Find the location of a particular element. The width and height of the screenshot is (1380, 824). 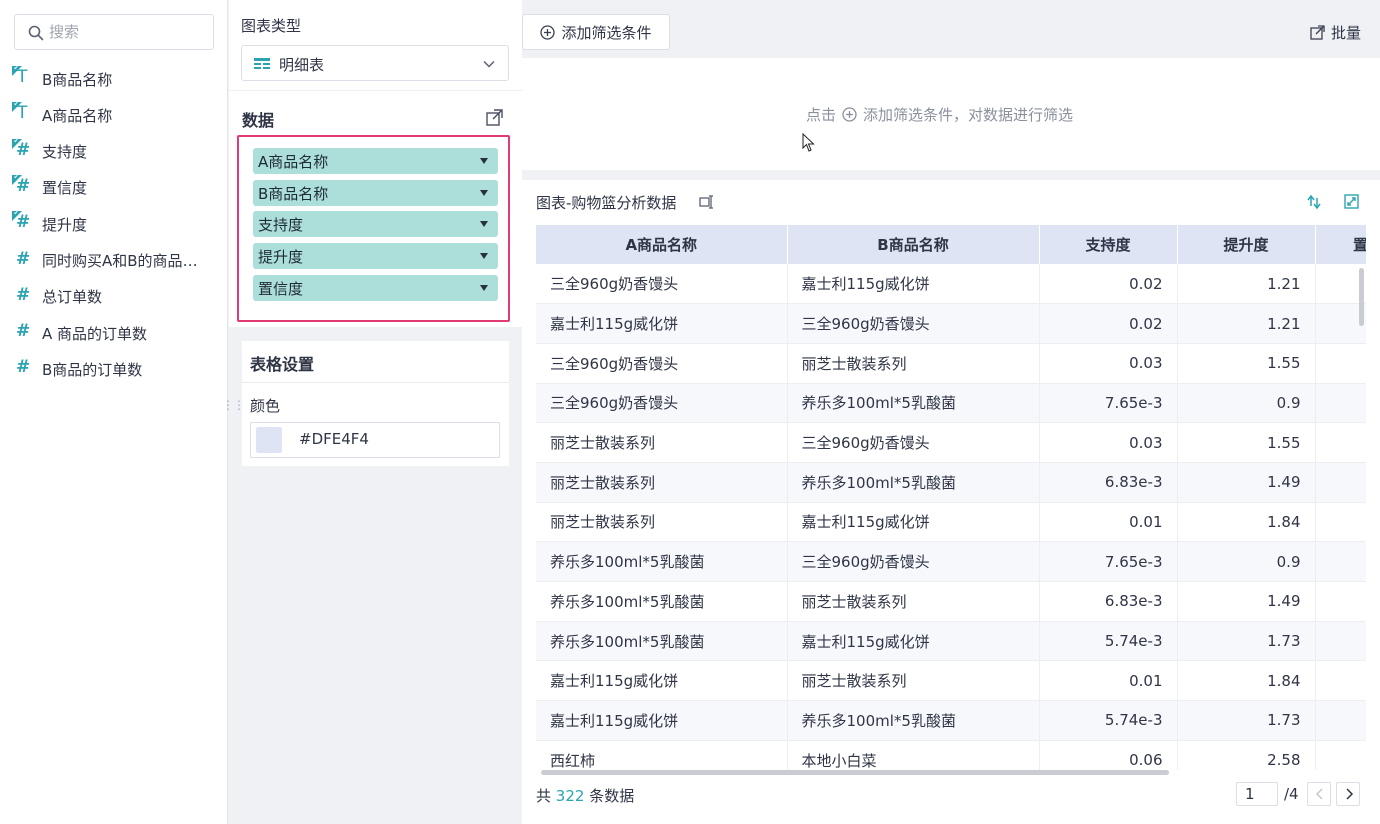

table-column-header: 提升度 is located at coordinates (1246, 244).